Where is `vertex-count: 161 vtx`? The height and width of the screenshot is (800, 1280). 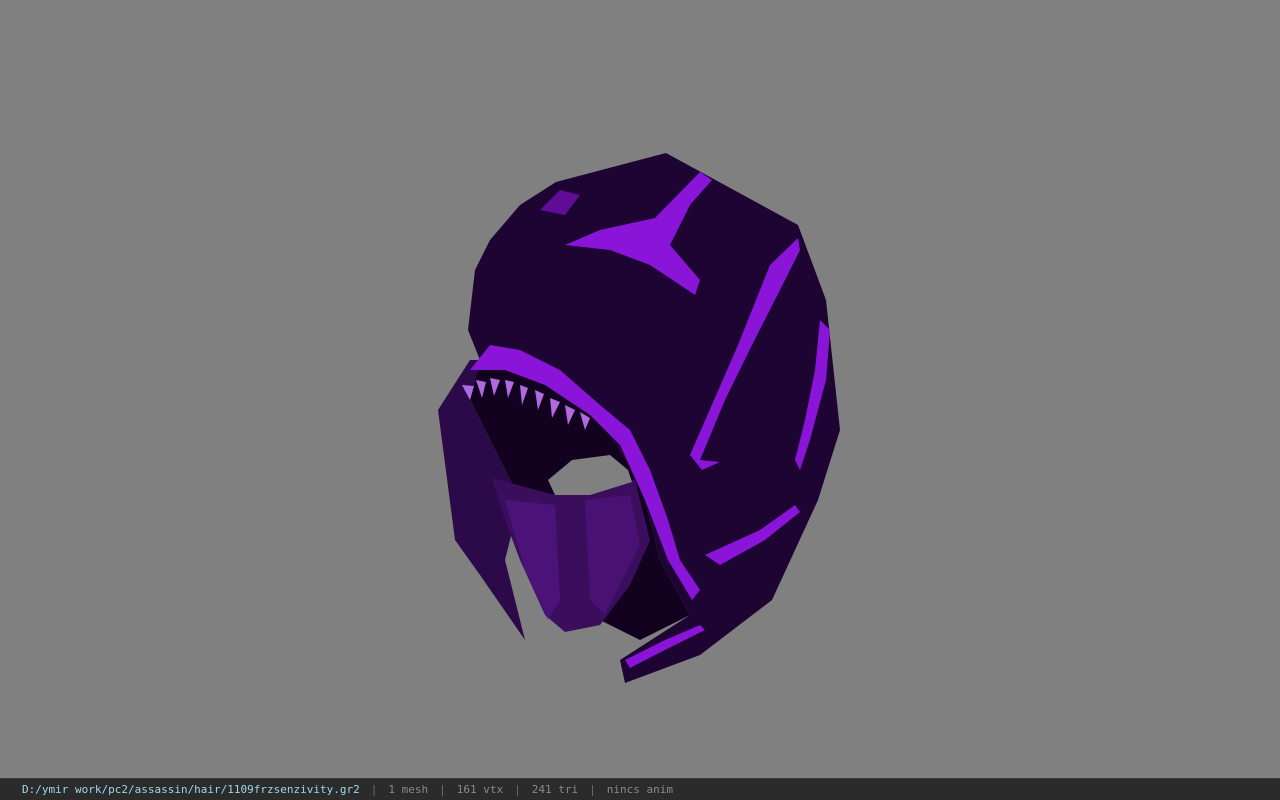
vertex-count: 161 vtx is located at coordinates (480, 789).